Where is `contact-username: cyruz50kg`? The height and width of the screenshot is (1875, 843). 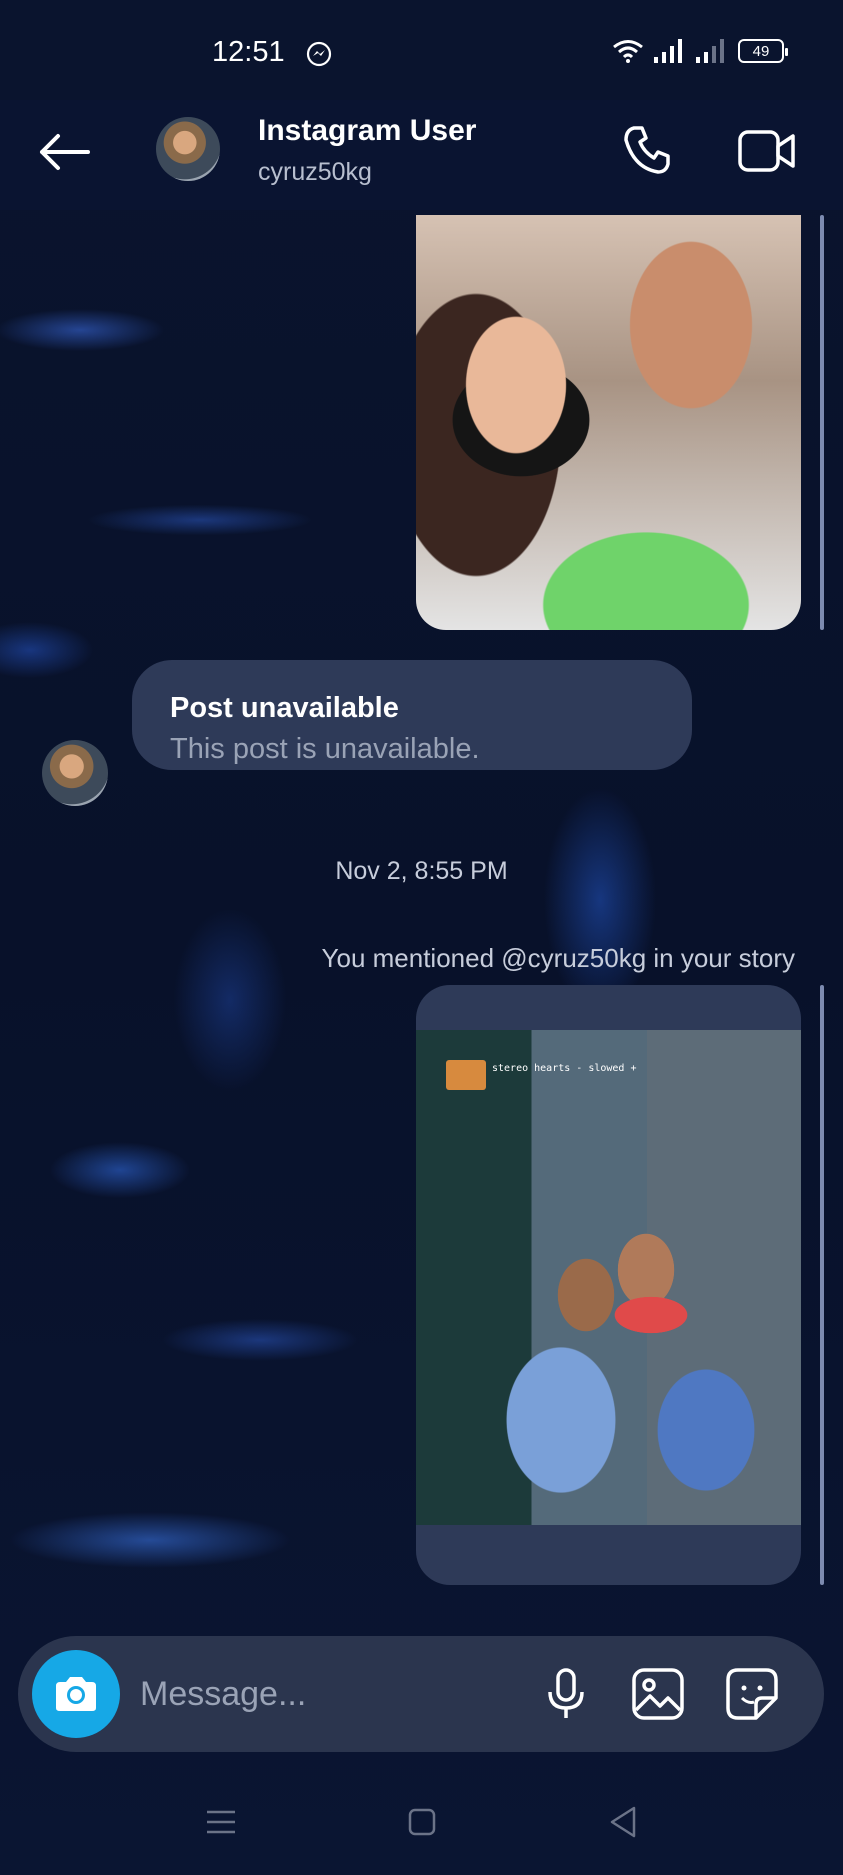
contact-username: cyruz50kg is located at coordinates (315, 172).